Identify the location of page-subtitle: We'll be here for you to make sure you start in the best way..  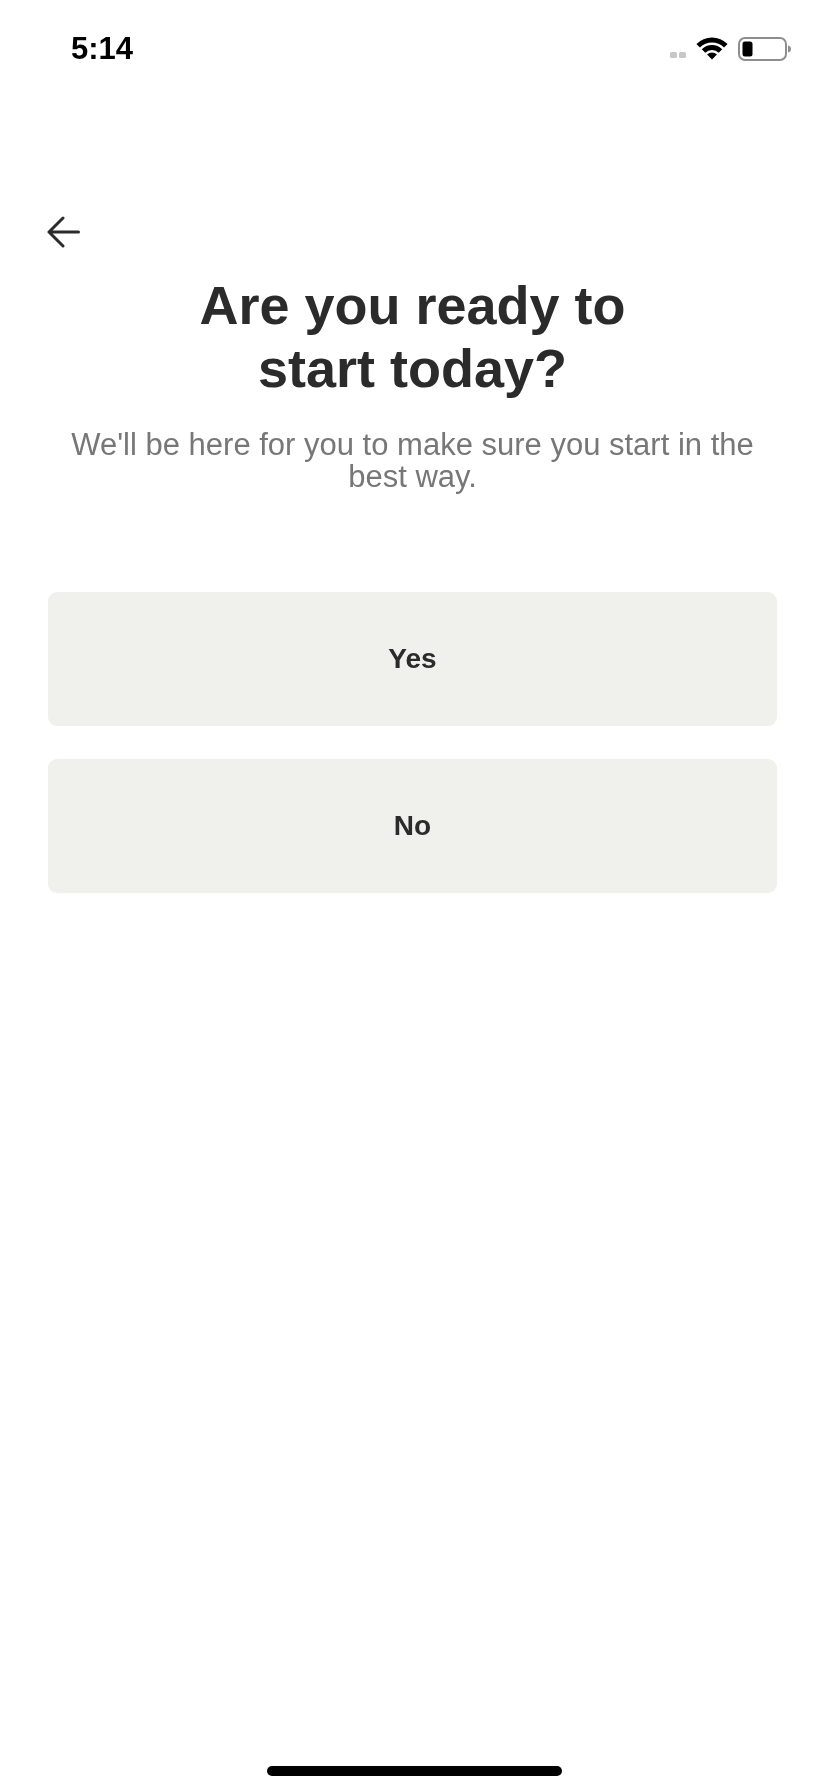
(412, 461).